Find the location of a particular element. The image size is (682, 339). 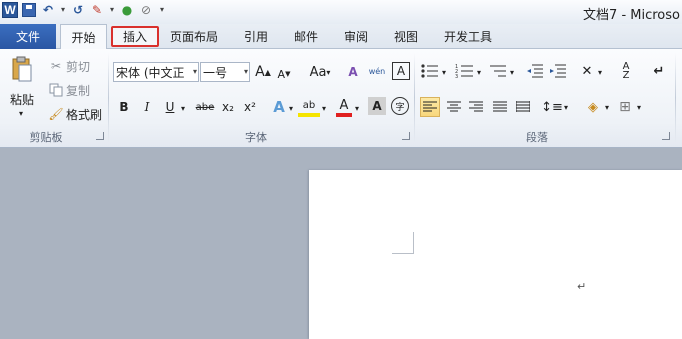

cut-button: 剪切 is located at coordinates (78, 66).